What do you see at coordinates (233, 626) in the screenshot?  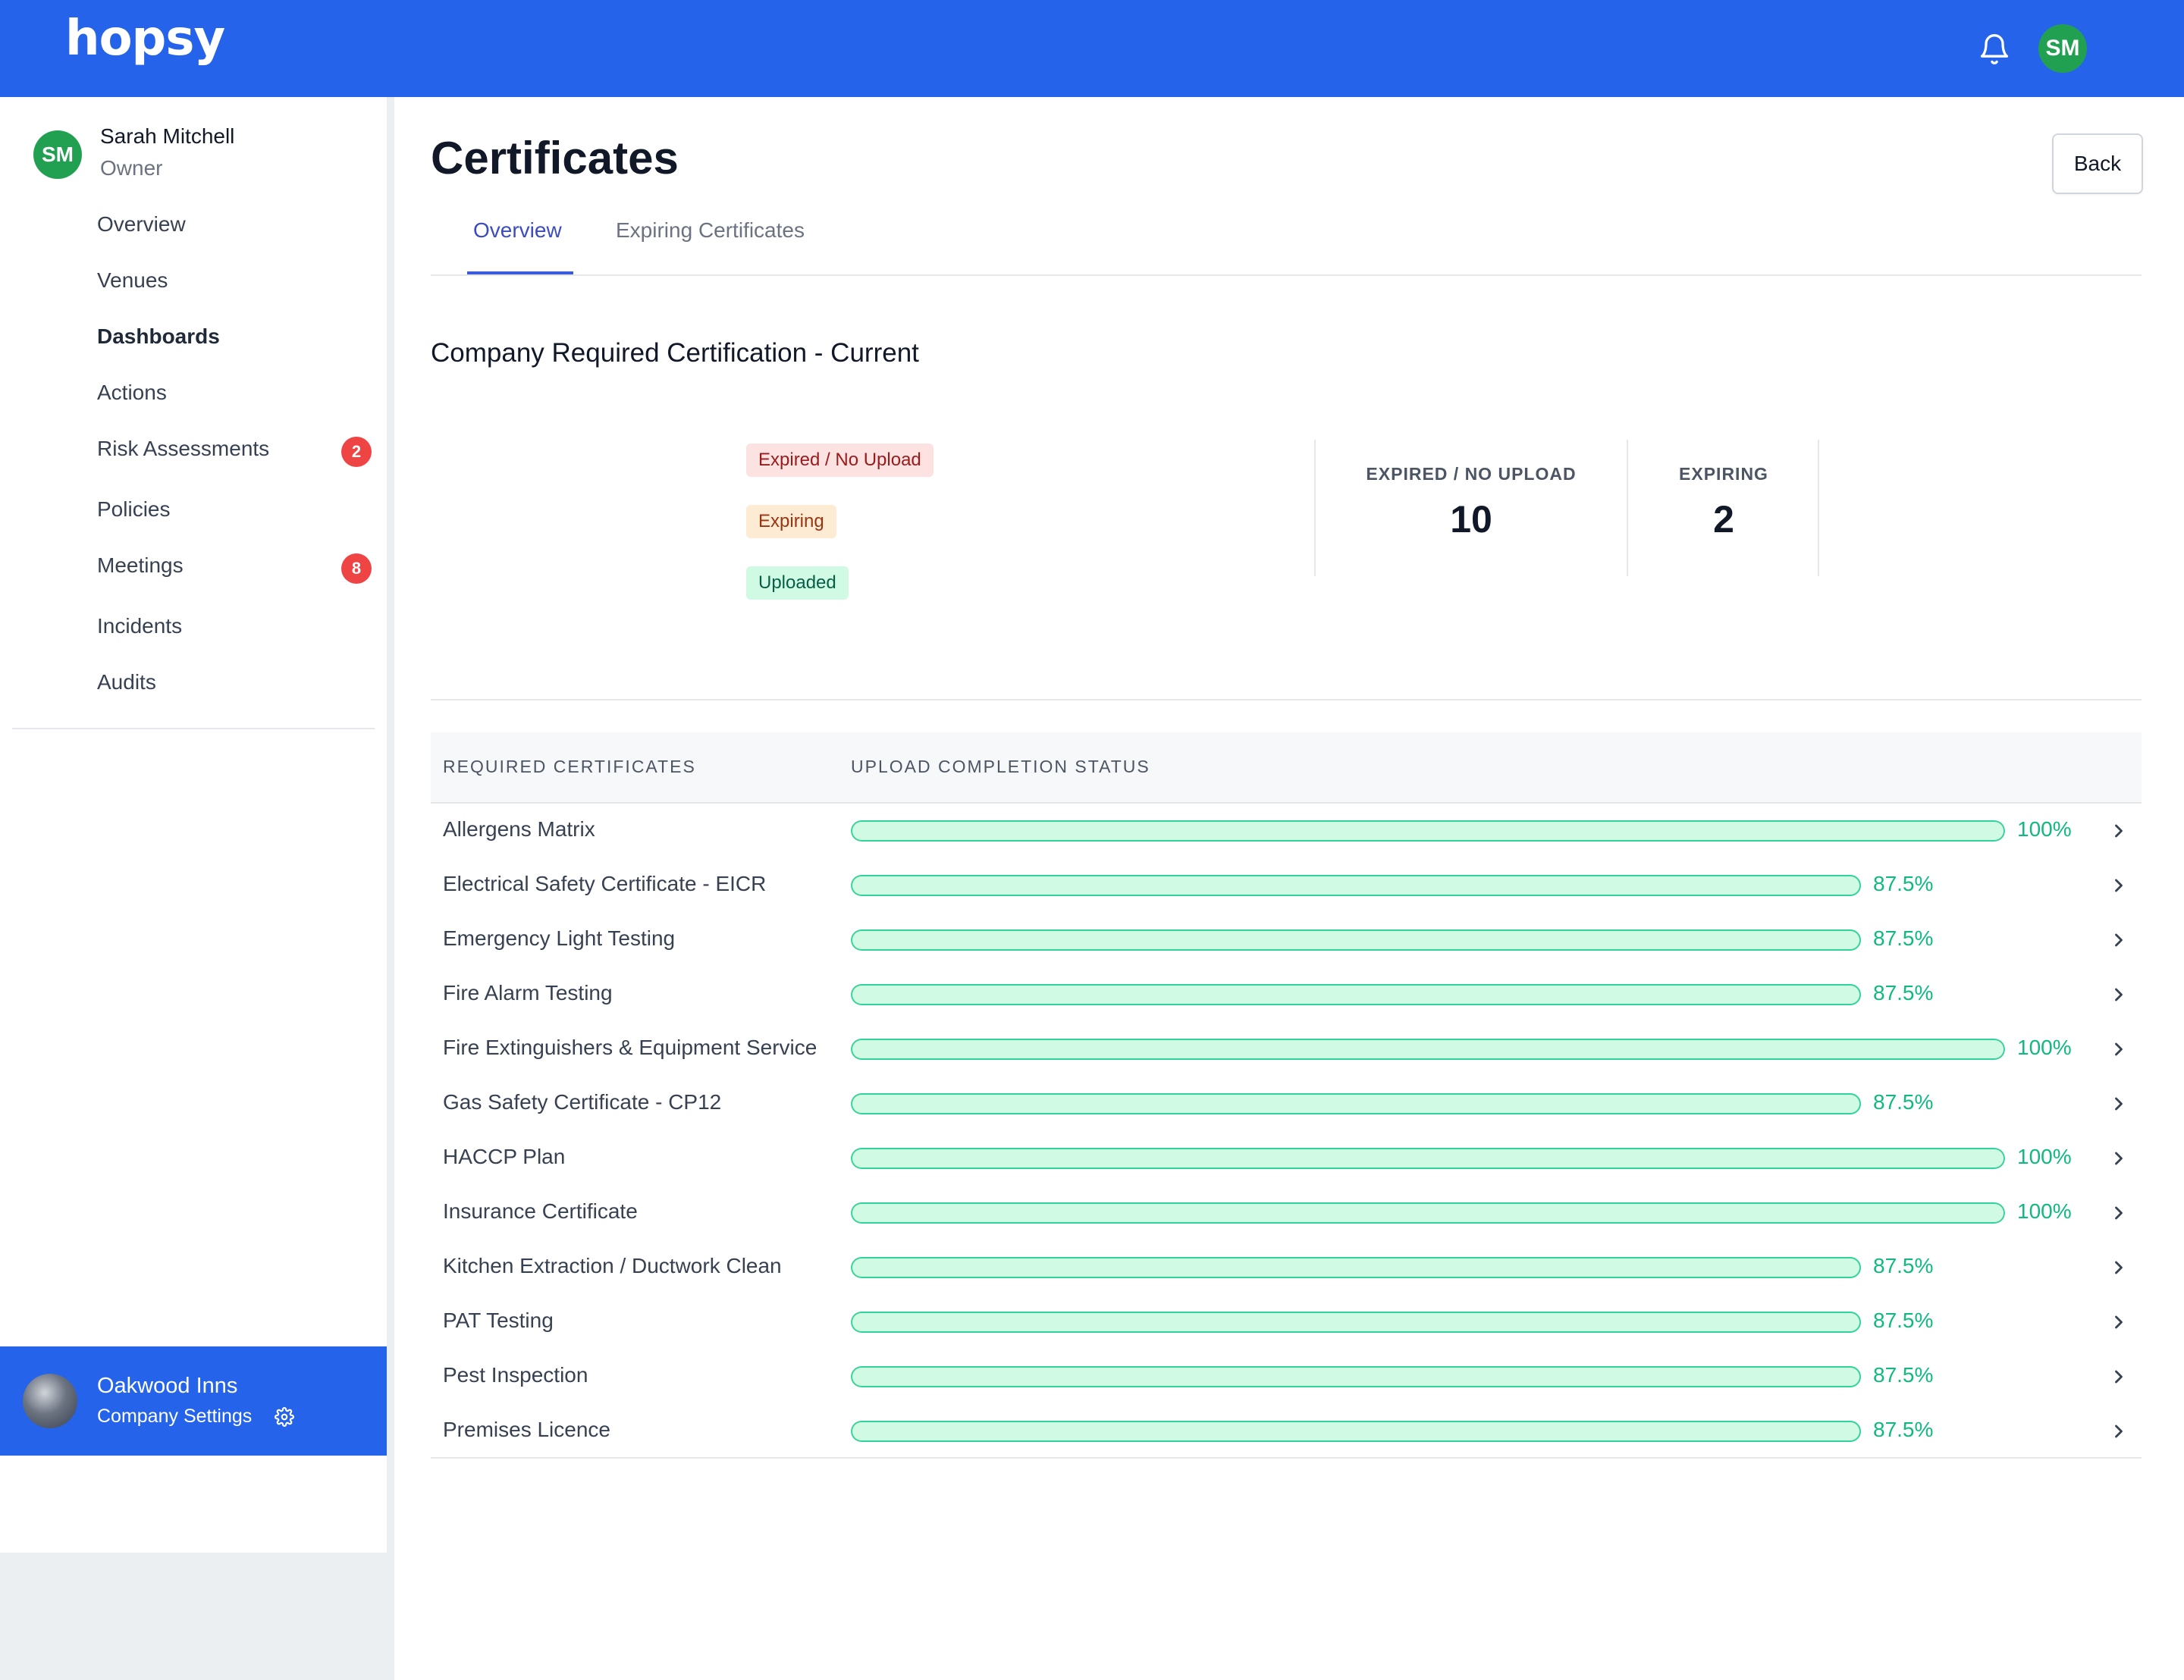 I see `sidebar-item-incidents: Incidents` at bounding box center [233, 626].